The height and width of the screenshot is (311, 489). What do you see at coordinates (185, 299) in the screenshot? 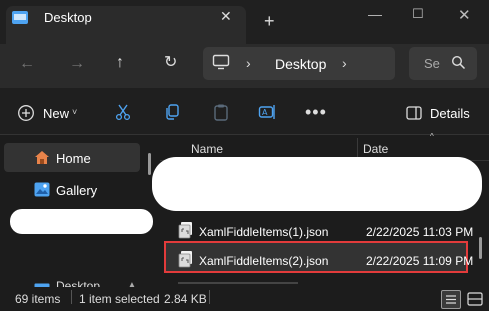
I see `selection-size: 2.84 KB` at bounding box center [185, 299].